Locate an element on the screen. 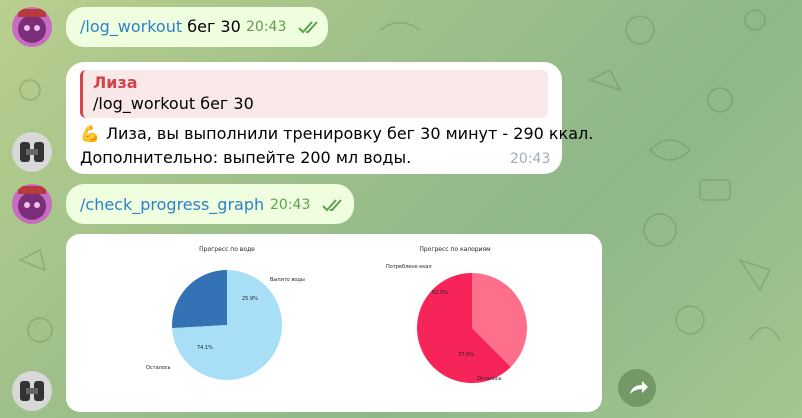  outgoing-message-bubble: /check_progress_graph 20:43 is located at coordinates (210, 204).